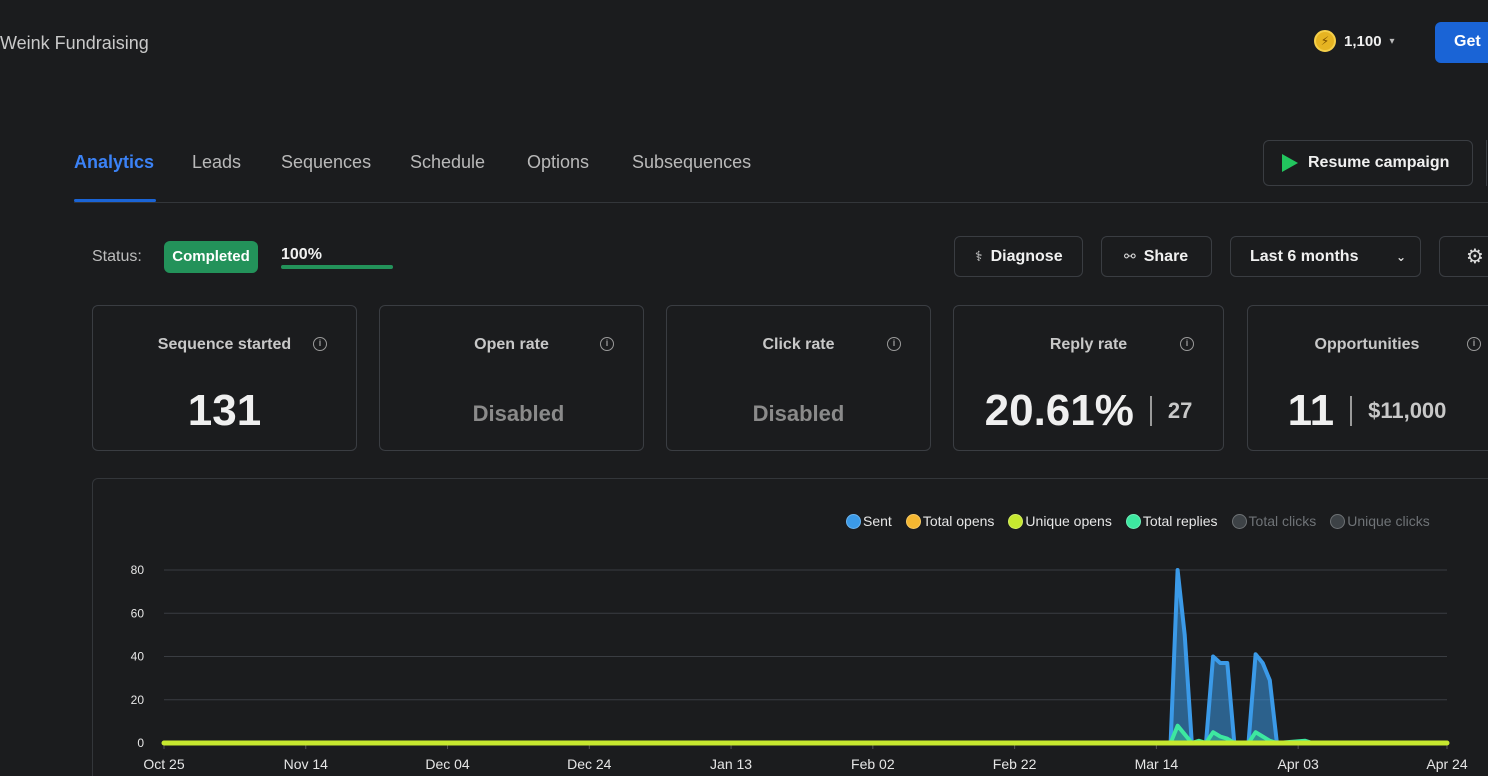  Describe the element at coordinates (1311, 410) in the screenshot. I see `card-value: 11` at that location.